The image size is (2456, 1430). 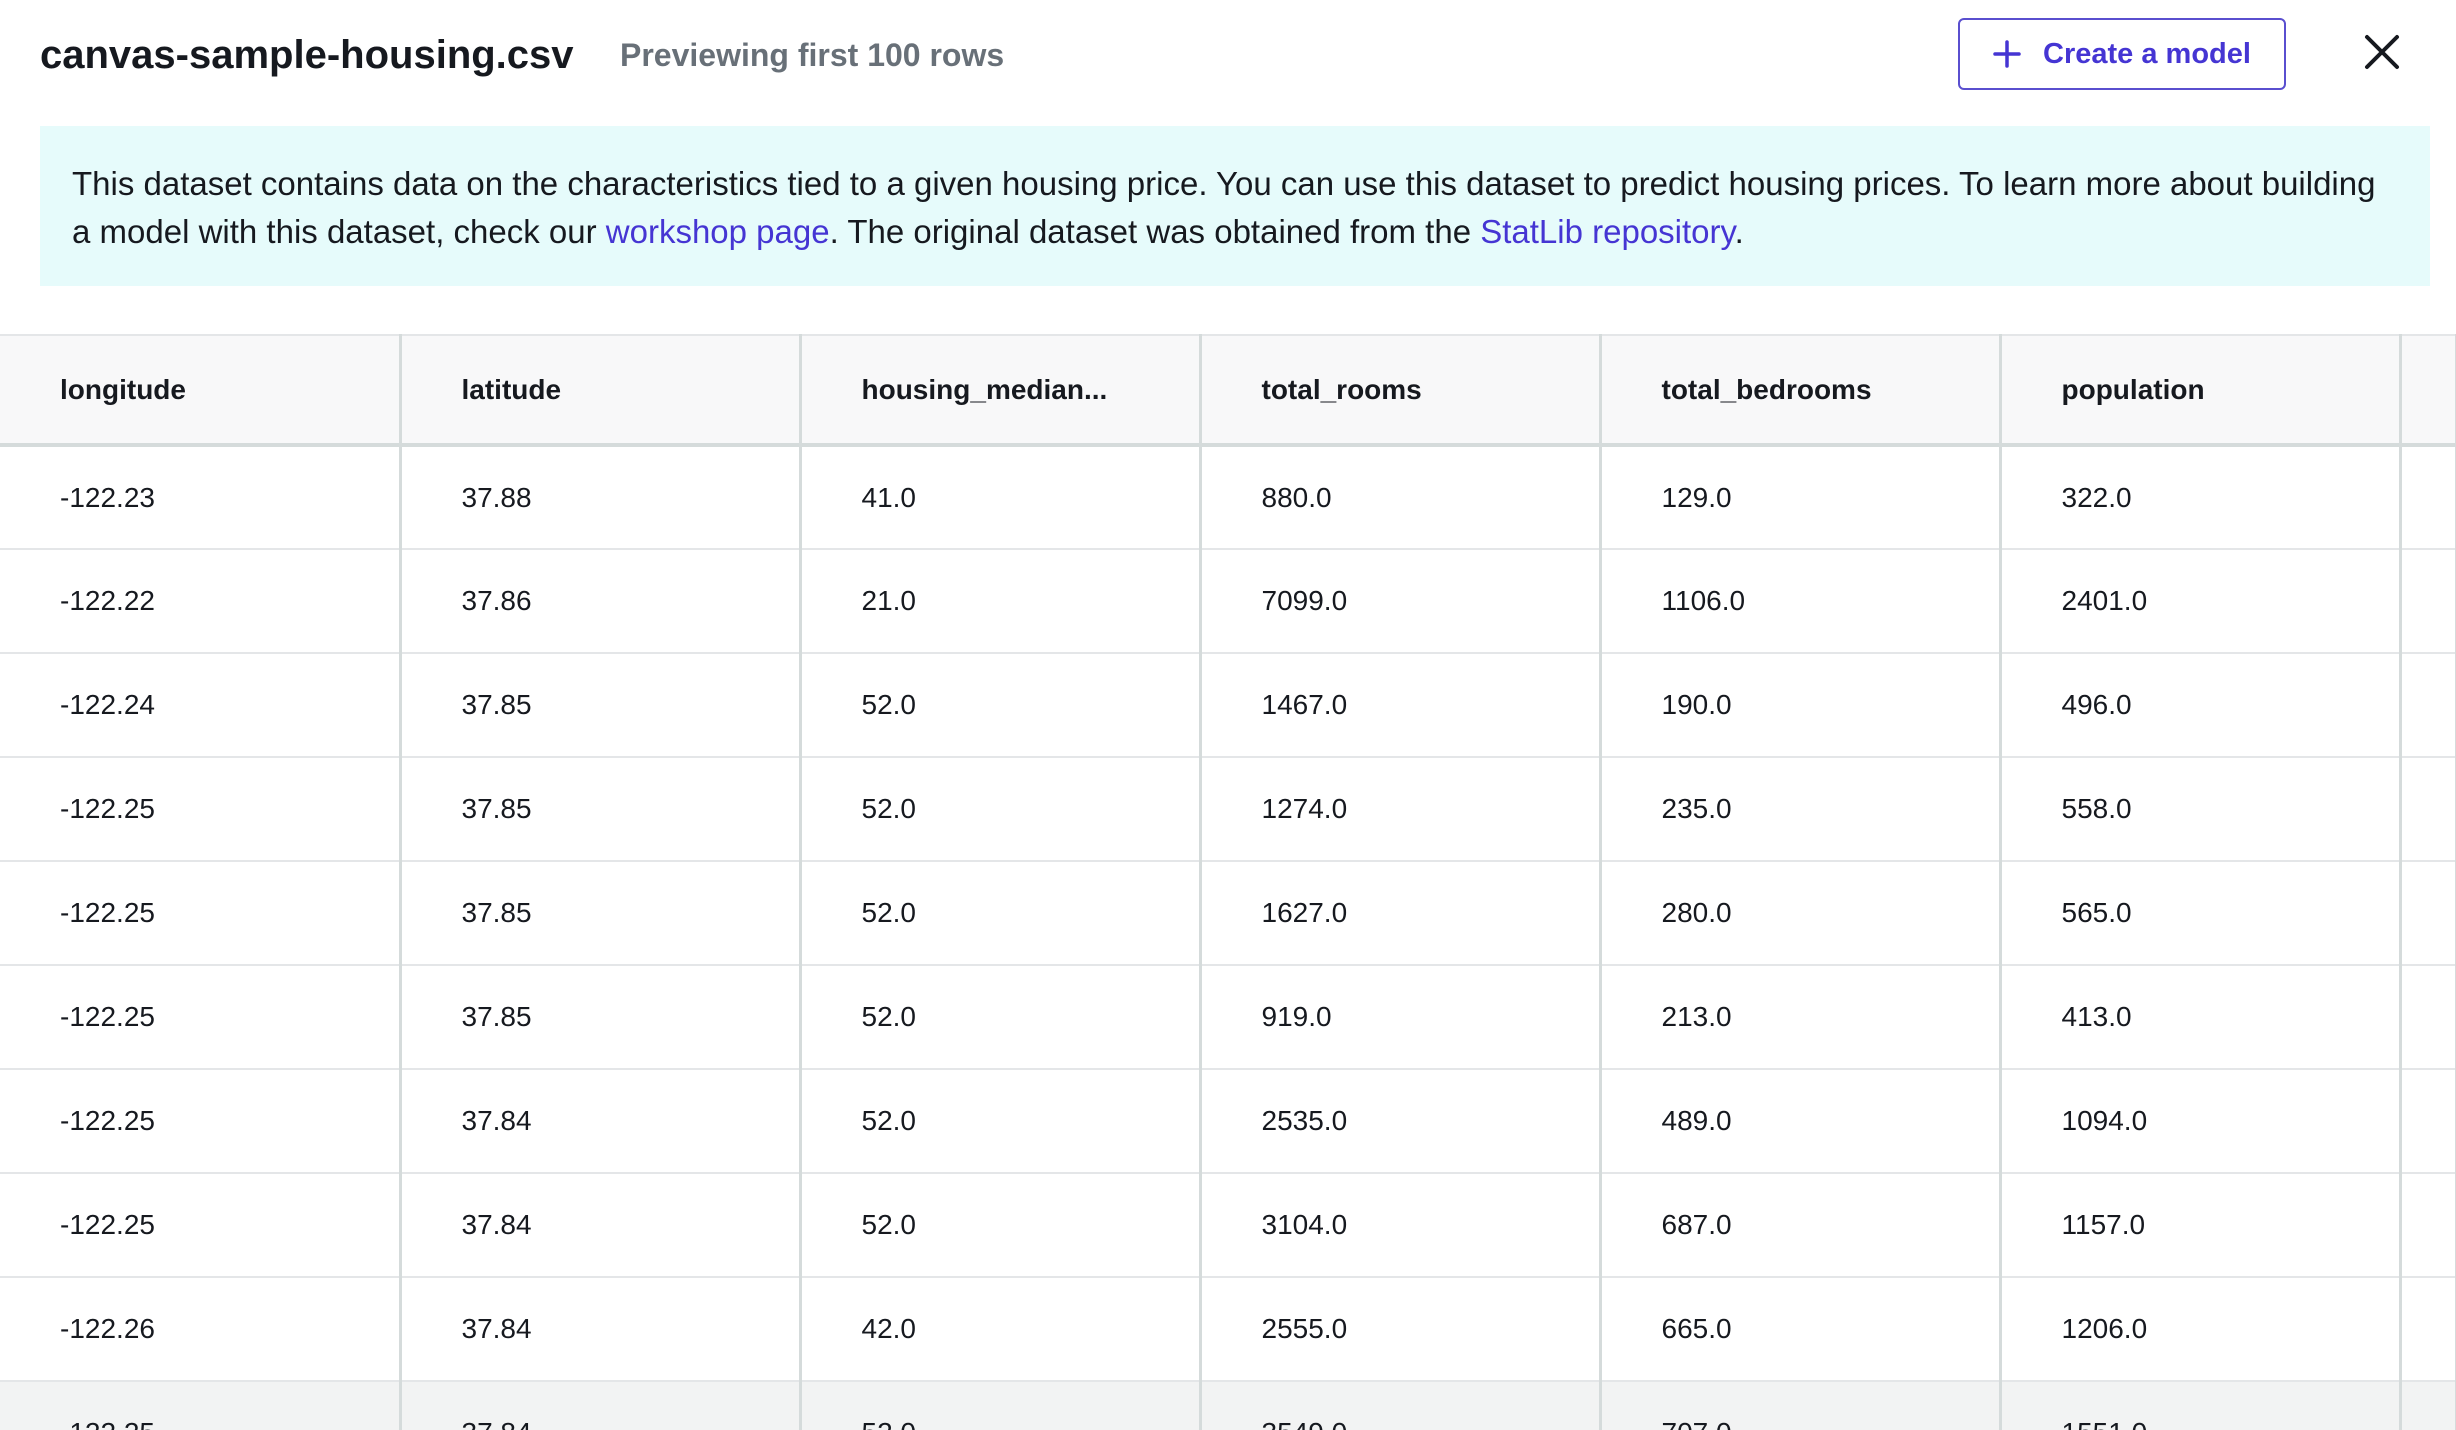 I want to click on table-cell: 2535.0, so click(x=1401, y=1121).